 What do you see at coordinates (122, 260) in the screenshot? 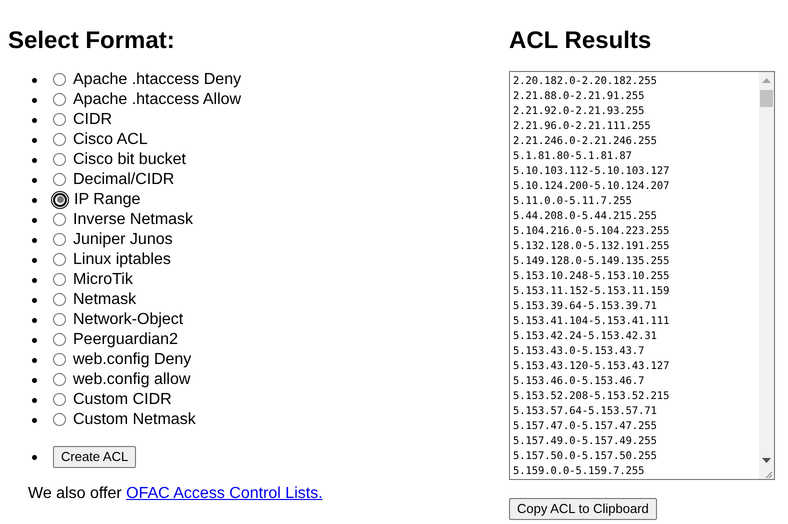
I see `option-label: Linux iptables` at bounding box center [122, 260].